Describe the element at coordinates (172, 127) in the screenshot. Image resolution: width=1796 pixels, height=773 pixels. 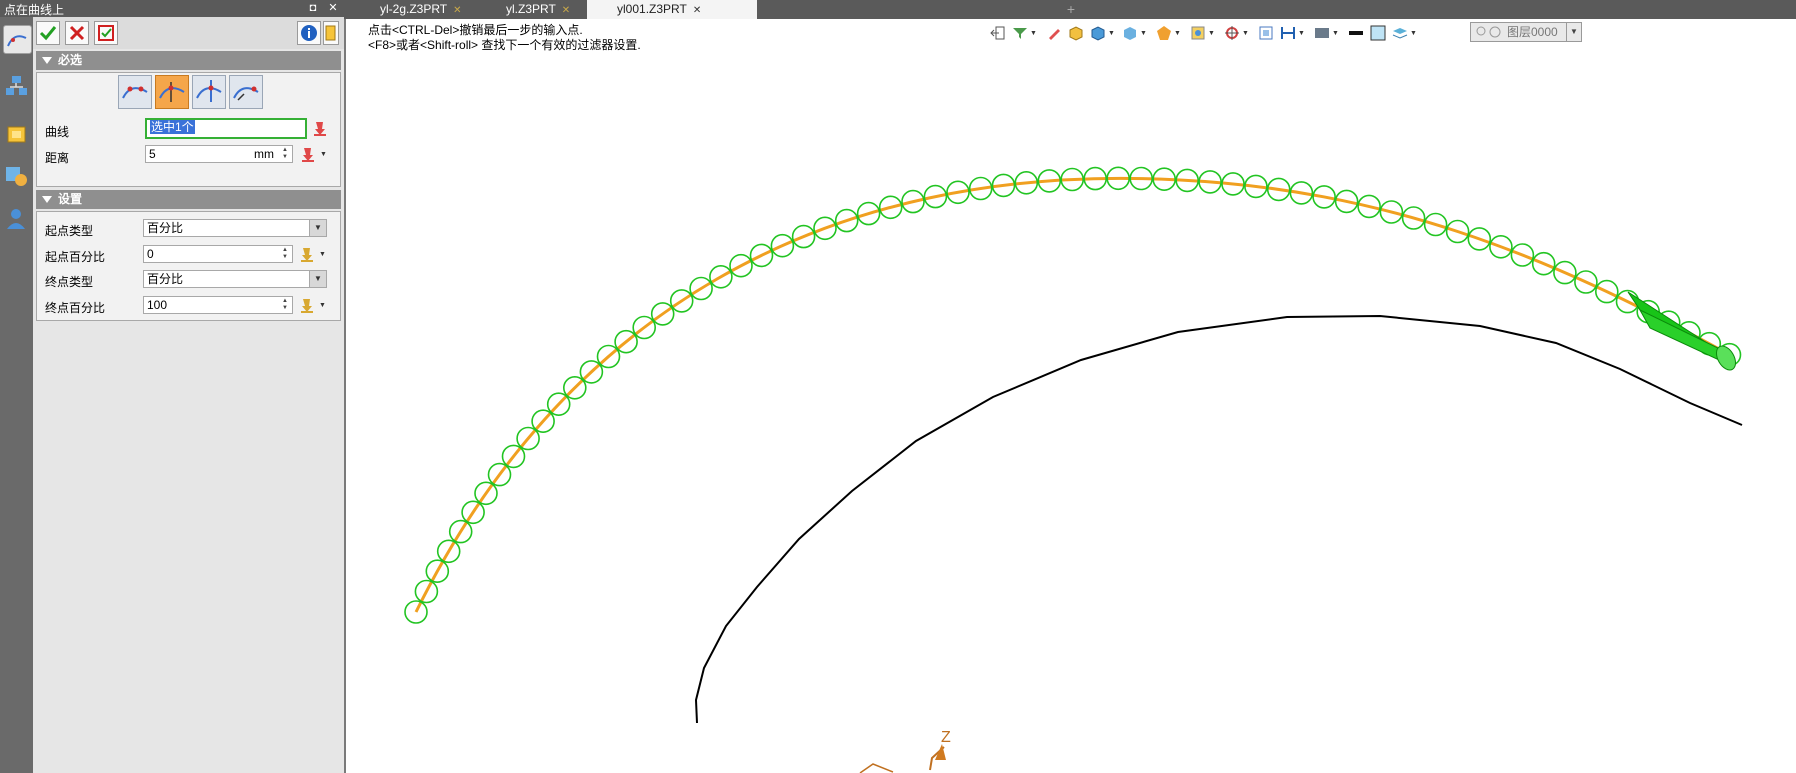
I see `curve-field-value: 选中1个` at that location.